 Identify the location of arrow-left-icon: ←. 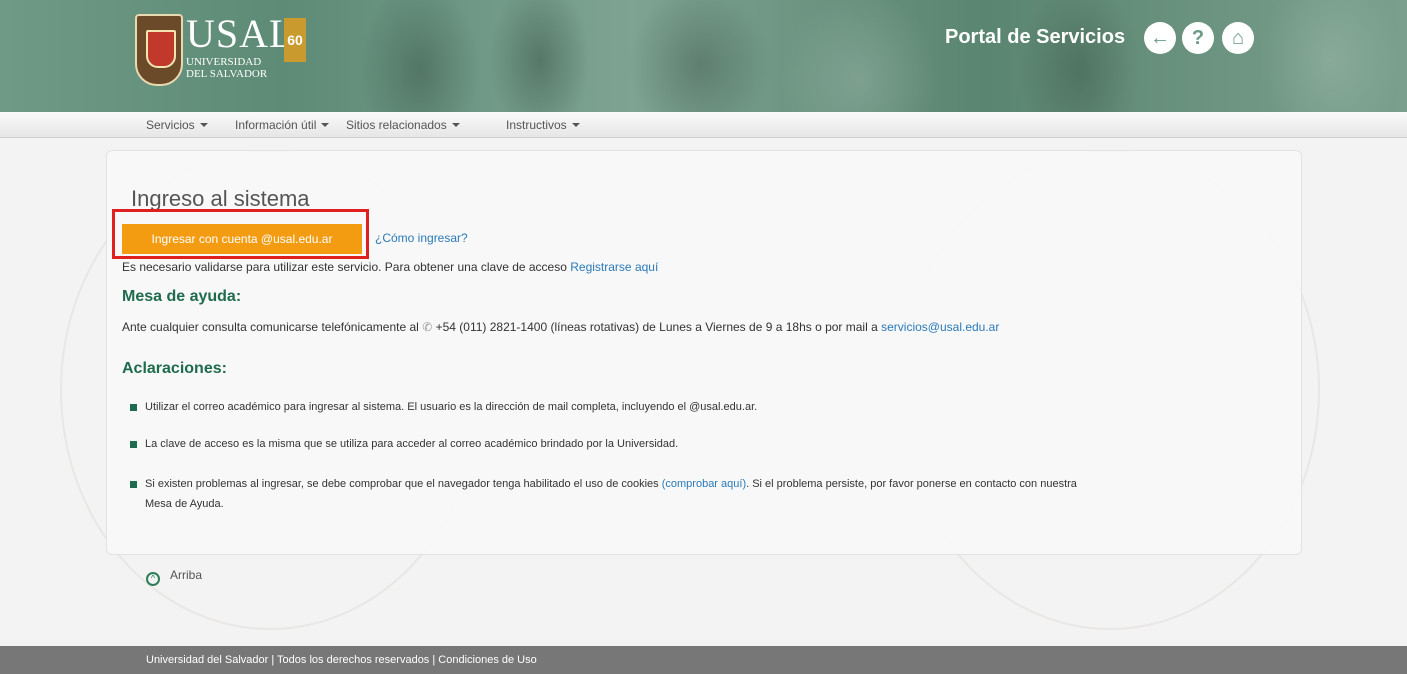
(1160, 38).